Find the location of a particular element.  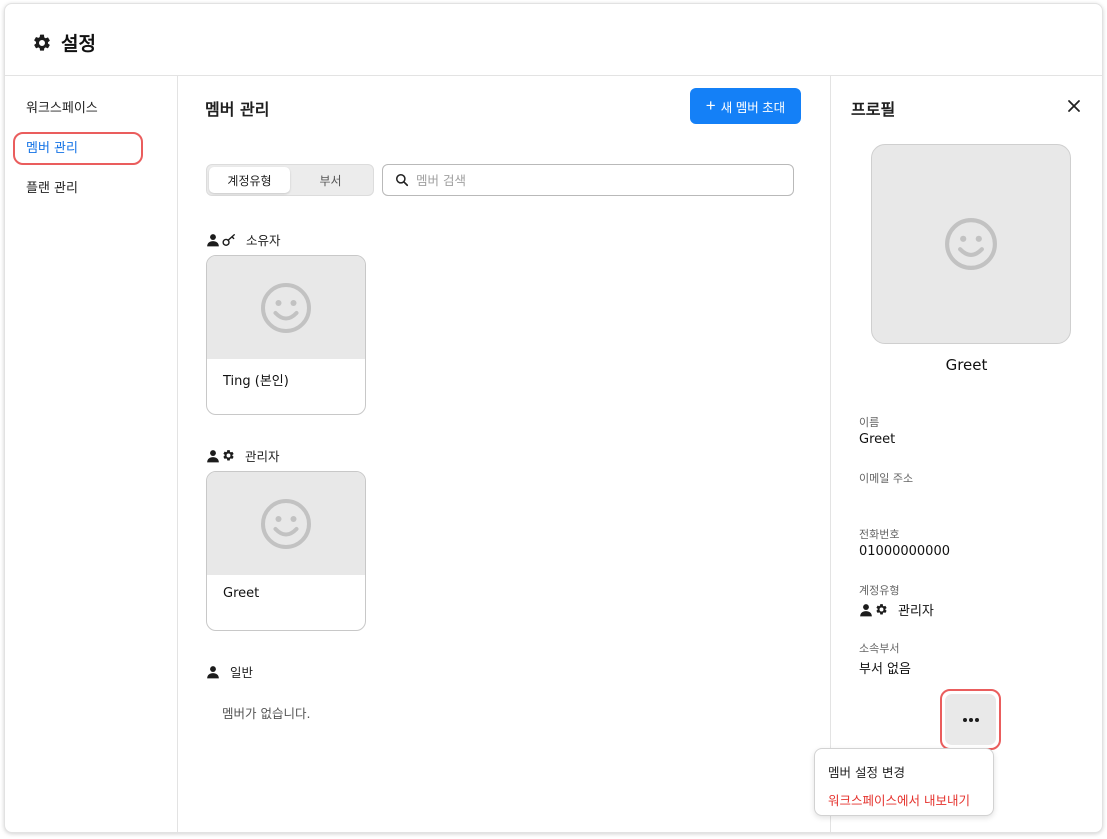

menu-item-change-member-settings: 멤버 설정 변경 is located at coordinates (866, 771).